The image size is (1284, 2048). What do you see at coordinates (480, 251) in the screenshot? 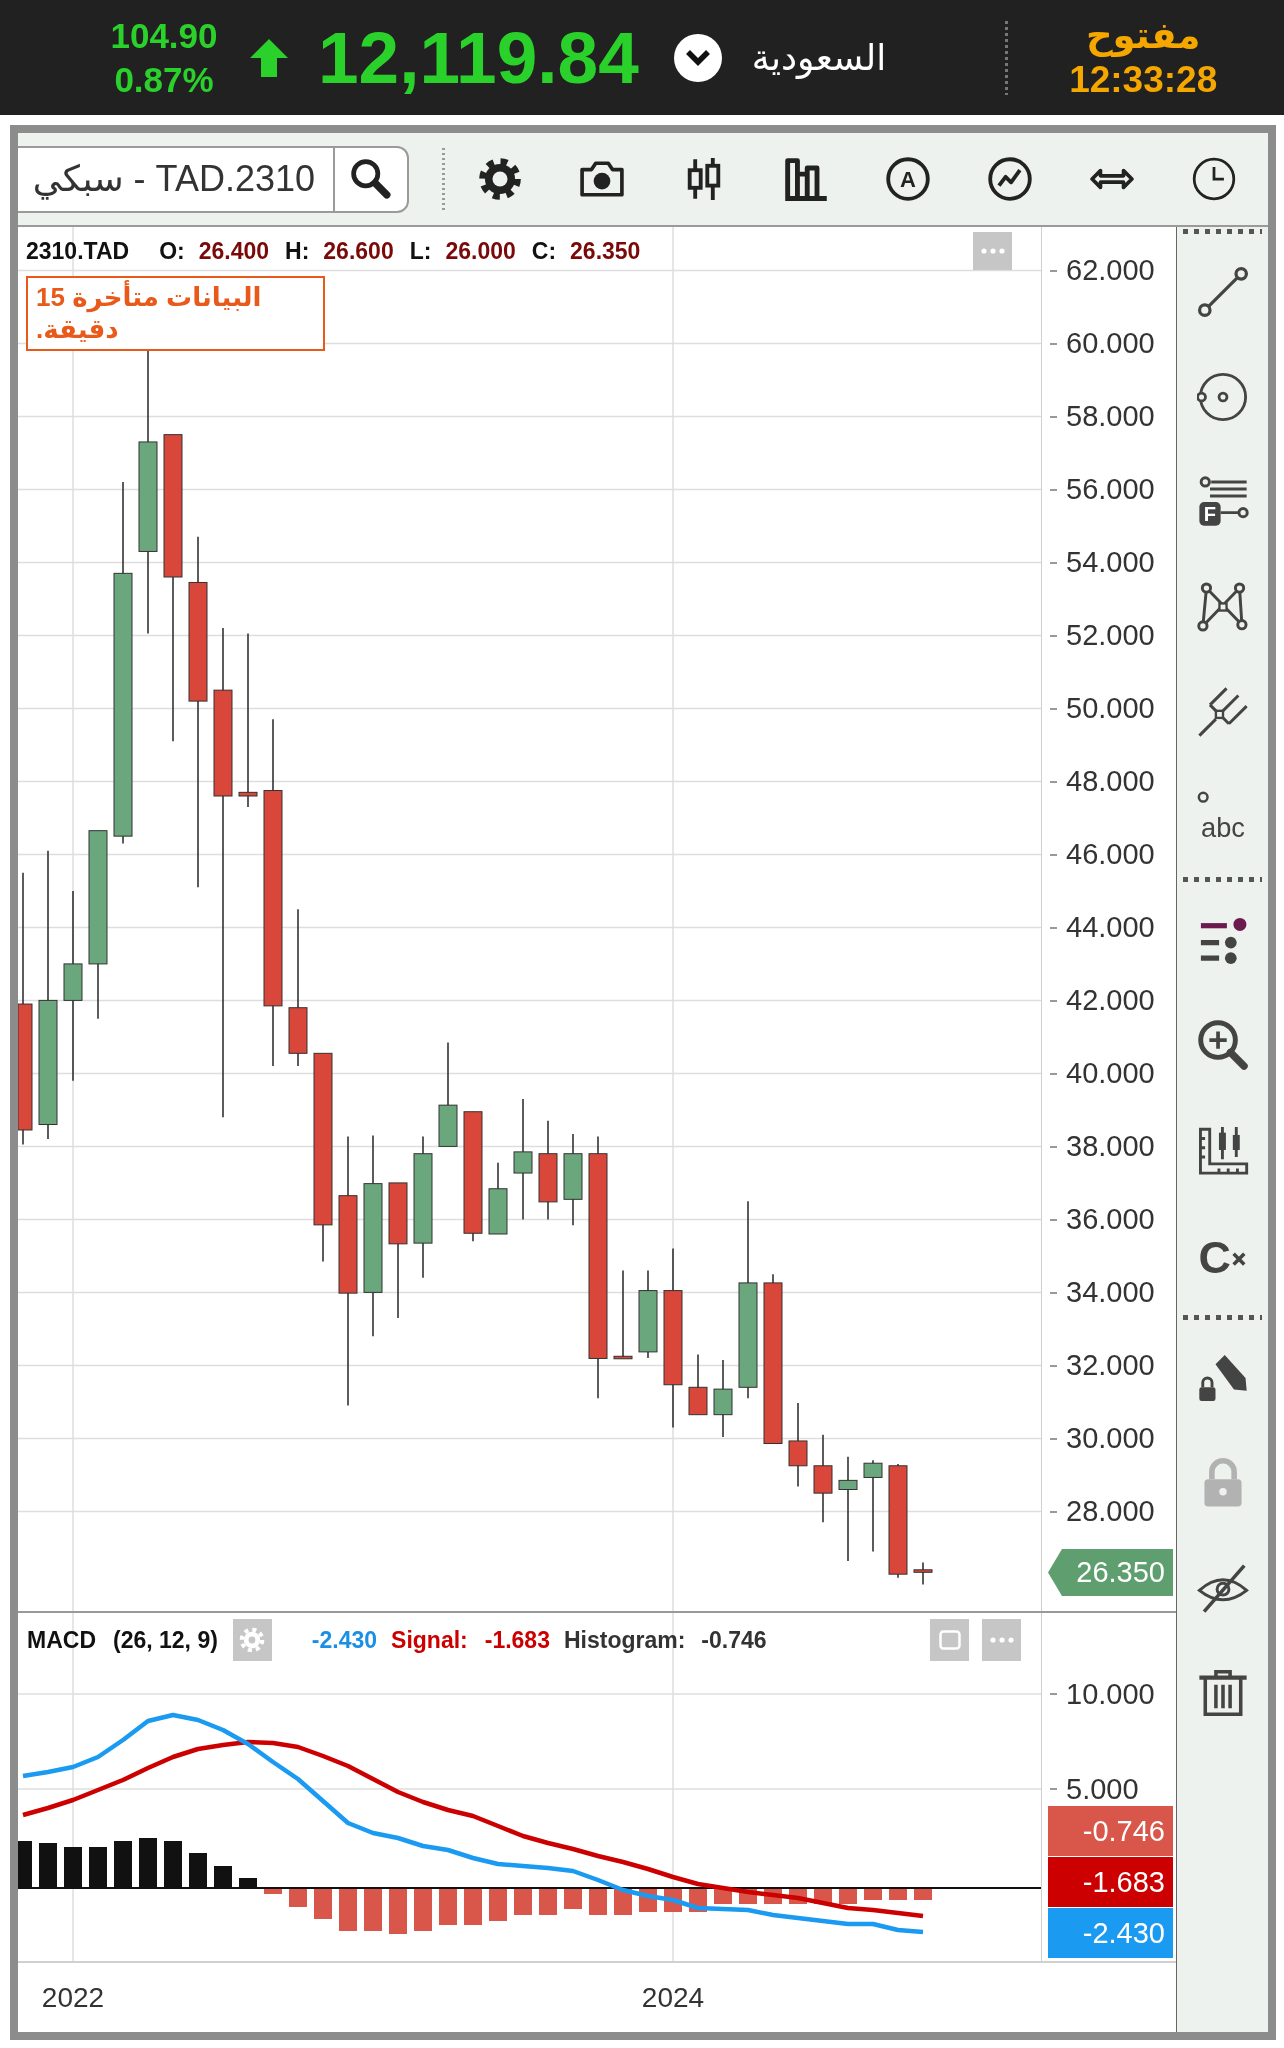
I see `ohlc-value: 26.000` at bounding box center [480, 251].